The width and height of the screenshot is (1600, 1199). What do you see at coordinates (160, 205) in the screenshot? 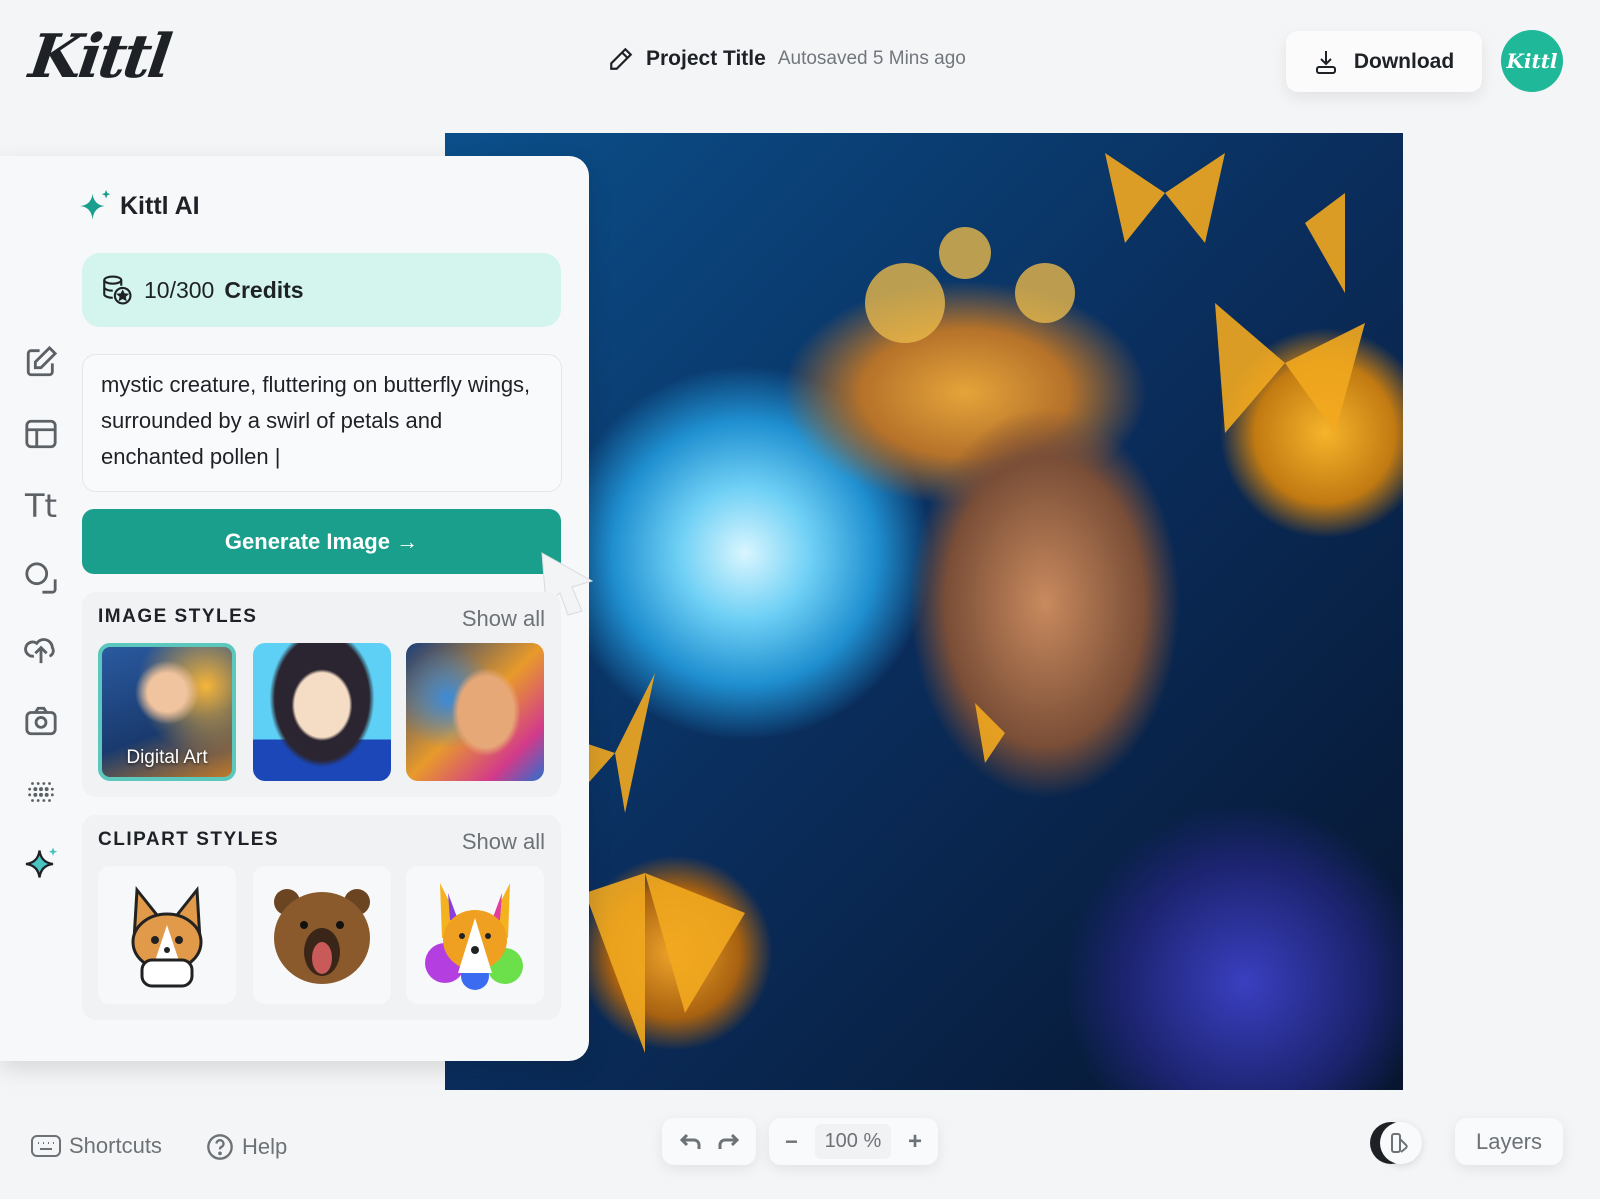
I see `panel-title: Kittl AI` at bounding box center [160, 205].